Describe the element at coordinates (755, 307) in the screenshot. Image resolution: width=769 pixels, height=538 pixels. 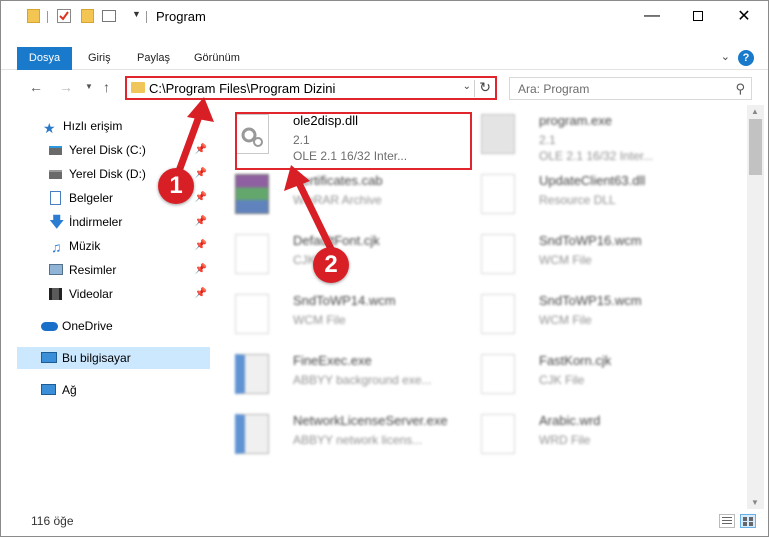
I see `vertical-scrollbar: ▲ ▼` at that location.